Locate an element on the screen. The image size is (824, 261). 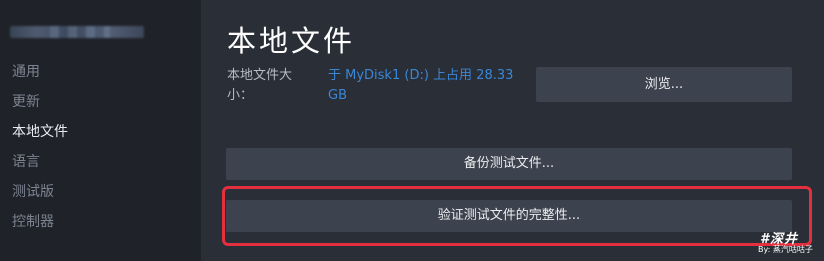
local-files-size-label: 本地文件大小： is located at coordinates (260, 85).